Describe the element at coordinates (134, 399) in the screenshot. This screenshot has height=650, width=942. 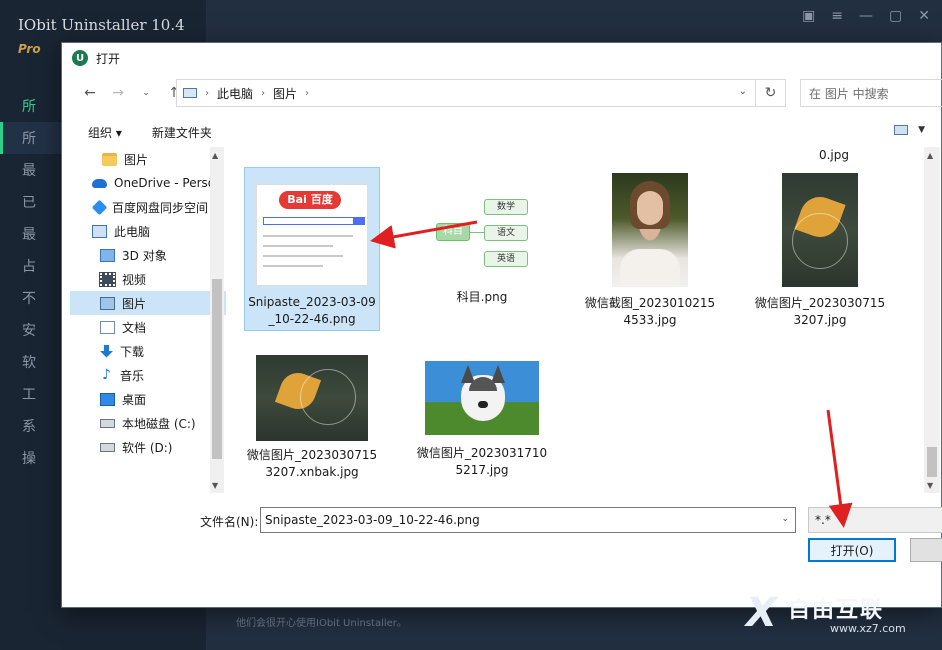
I see `nav-item-label: 桌面` at that location.